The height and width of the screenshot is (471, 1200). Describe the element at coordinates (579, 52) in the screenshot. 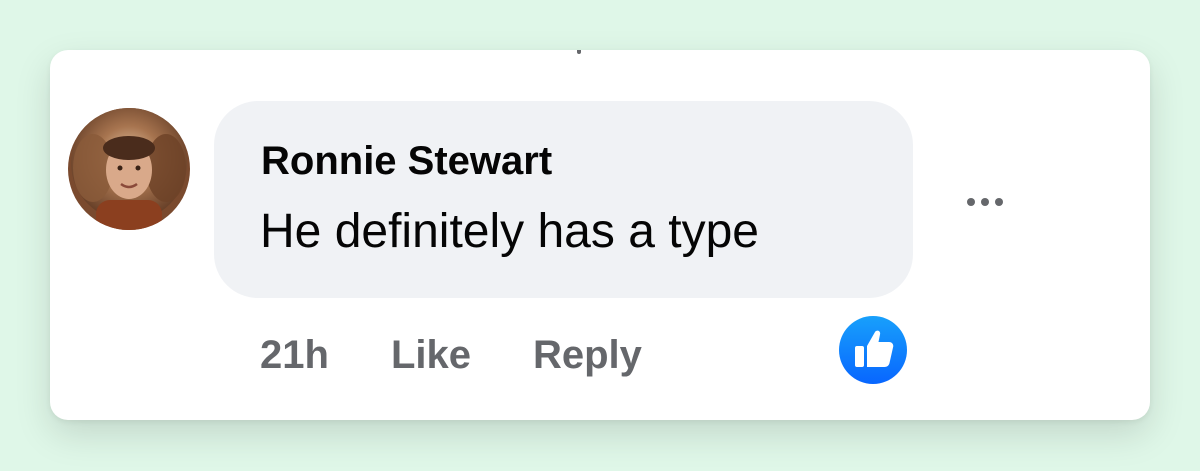

I see `thread-connector` at that location.